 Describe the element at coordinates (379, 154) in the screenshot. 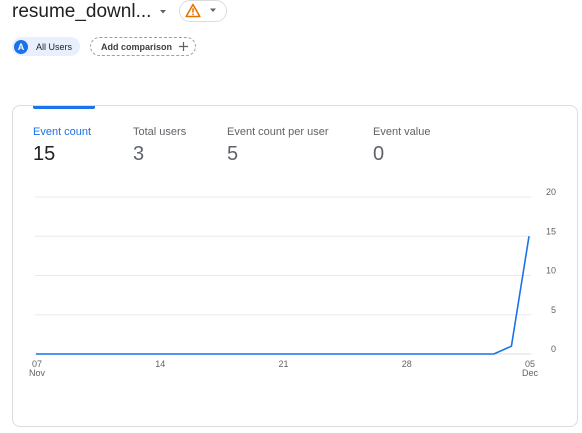

I see `metric-value: 0` at that location.